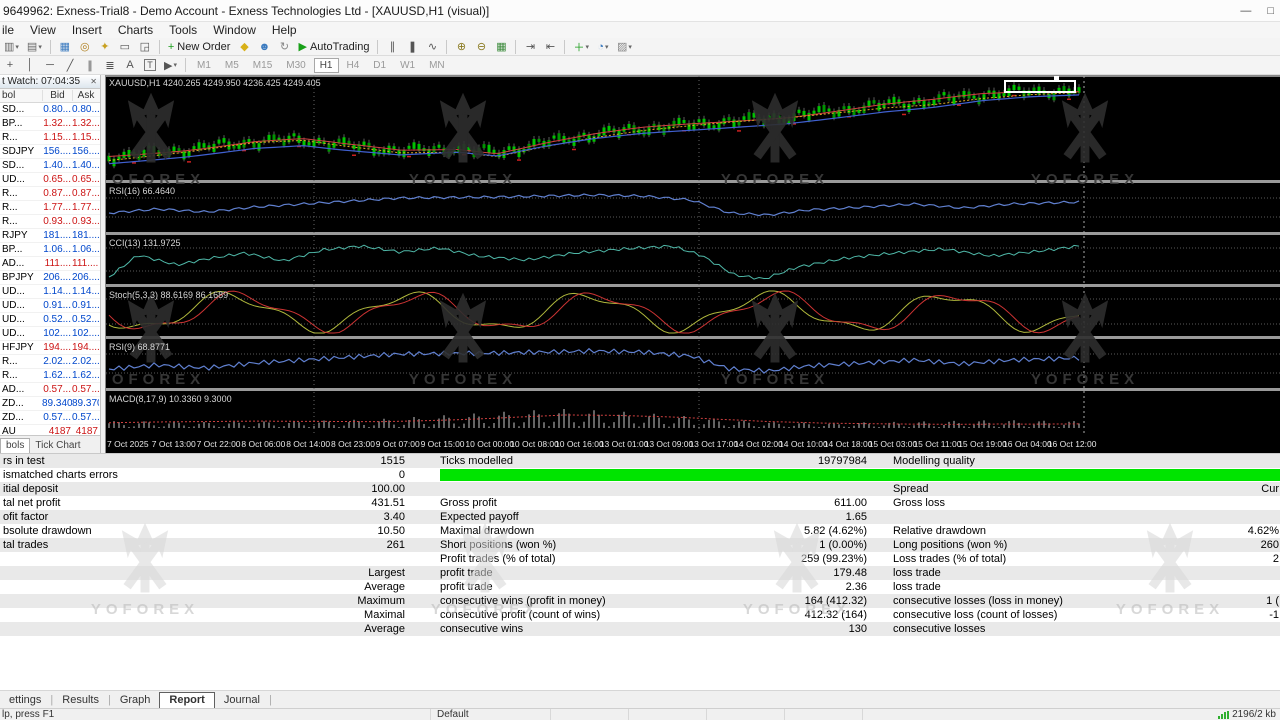  I want to click on zoom-out-button: ⊖, so click(481, 47).